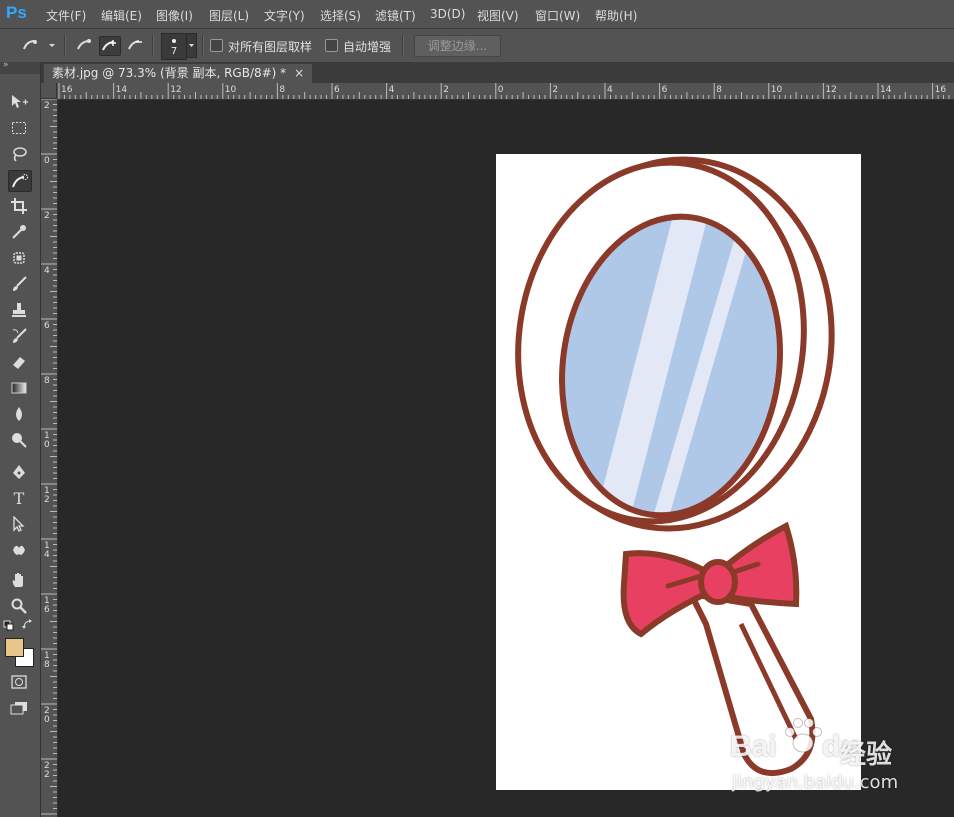 The image size is (954, 817). What do you see at coordinates (174, 51) in the screenshot?
I see `brush-size-value: 7` at bounding box center [174, 51].